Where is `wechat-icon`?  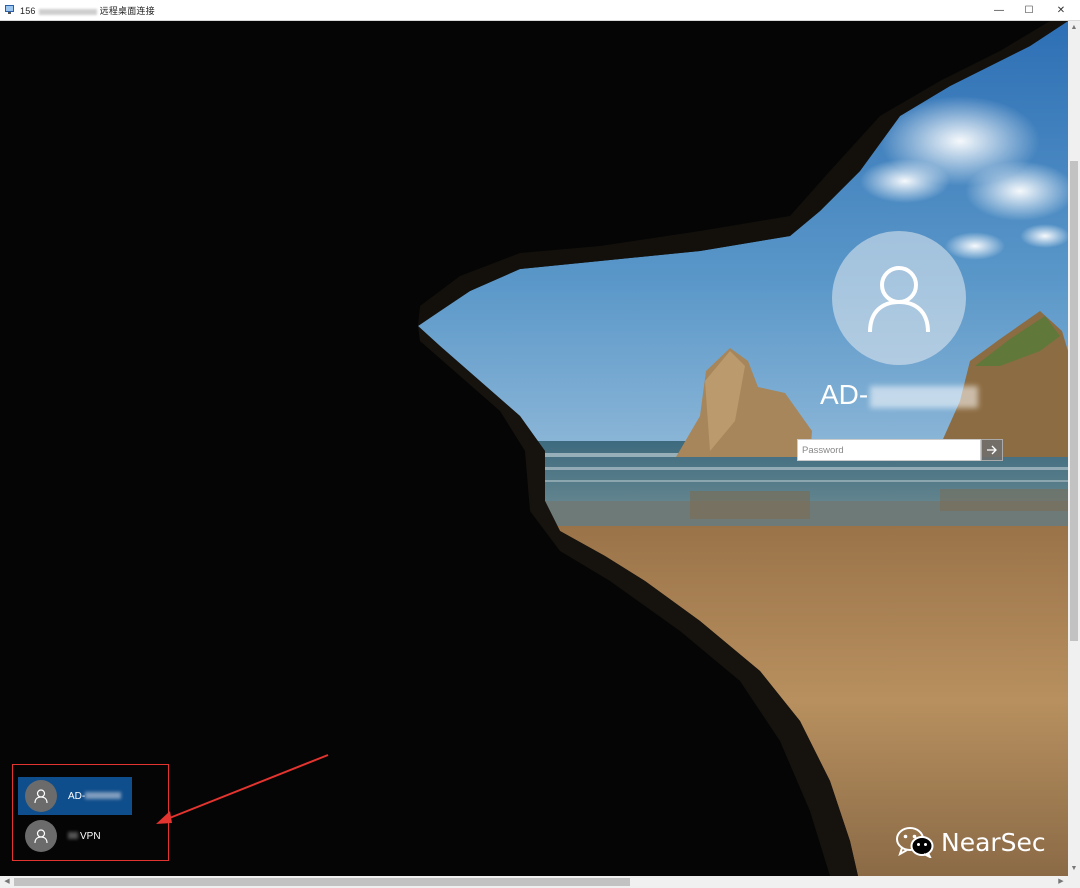
wechat-icon is located at coordinates (915, 842).